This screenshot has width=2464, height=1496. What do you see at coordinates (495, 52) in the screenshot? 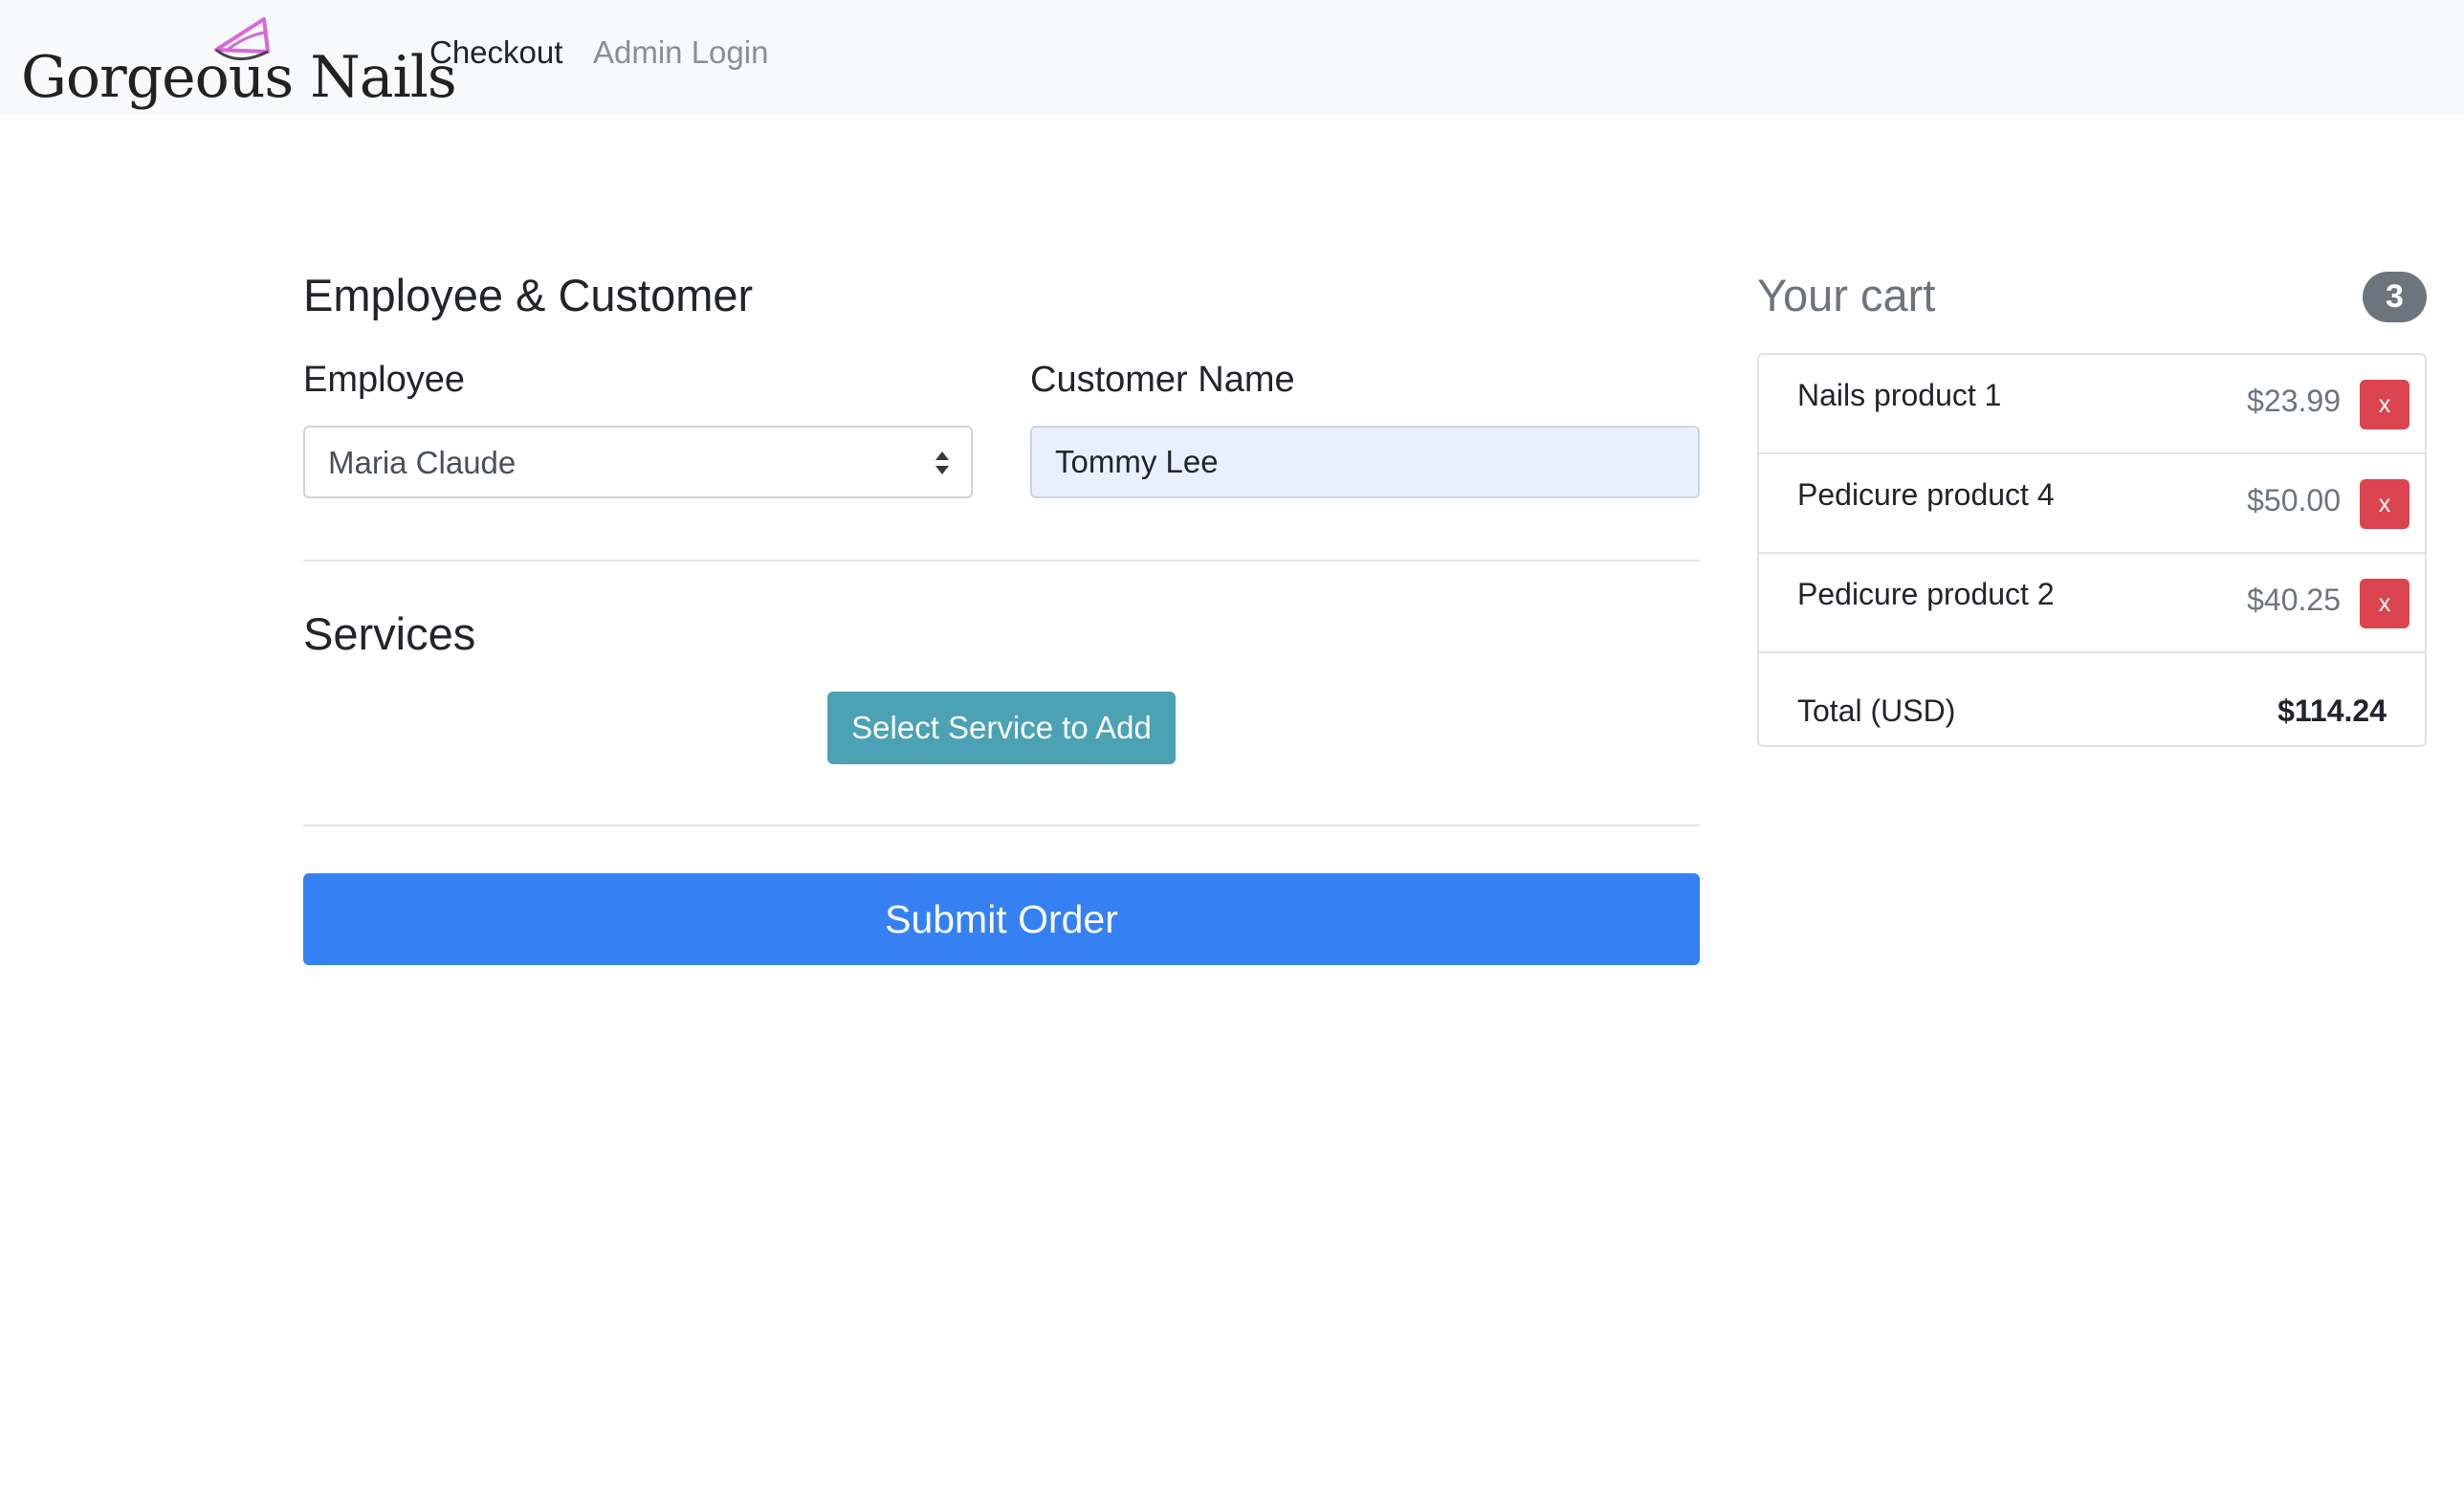
I see `nav-checkout-link: Checkout` at bounding box center [495, 52].